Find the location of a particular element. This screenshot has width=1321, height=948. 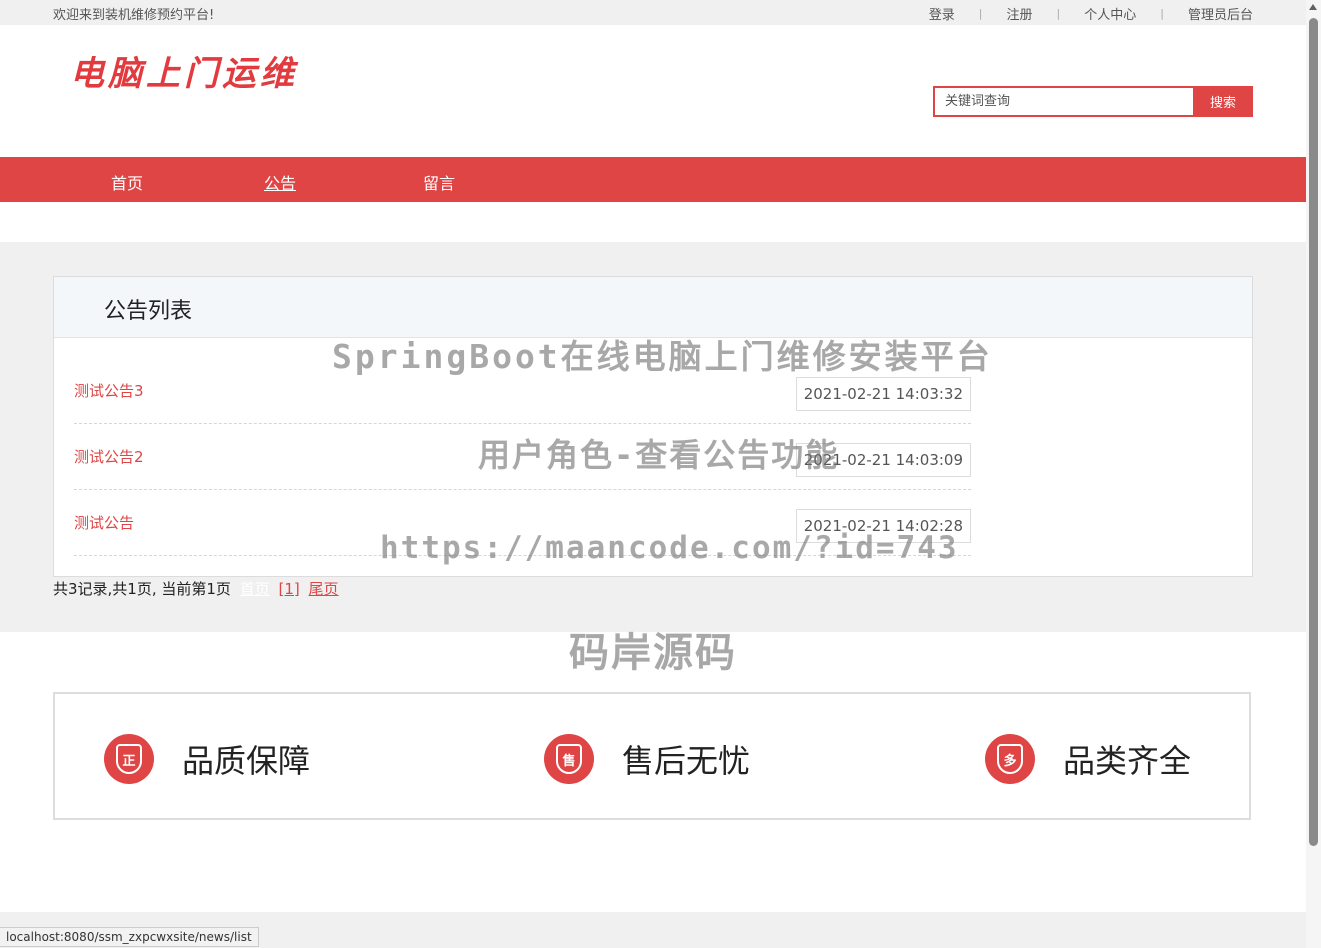

nav-home: 首页 is located at coordinates (127, 182).